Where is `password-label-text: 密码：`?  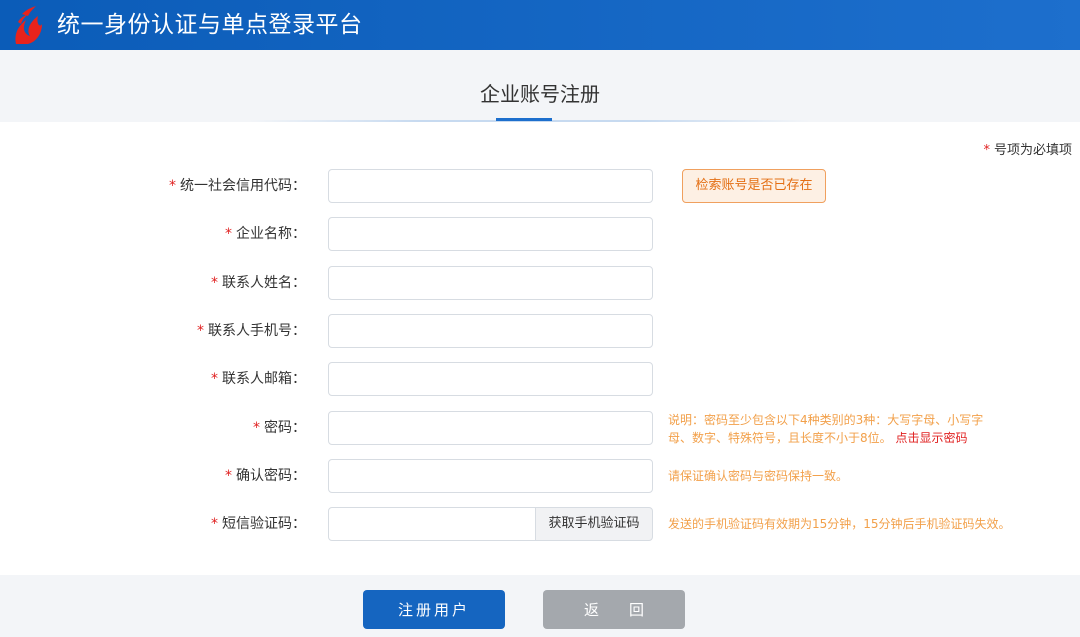
password-label-text: 密码： is located at coordinates (285, 428).